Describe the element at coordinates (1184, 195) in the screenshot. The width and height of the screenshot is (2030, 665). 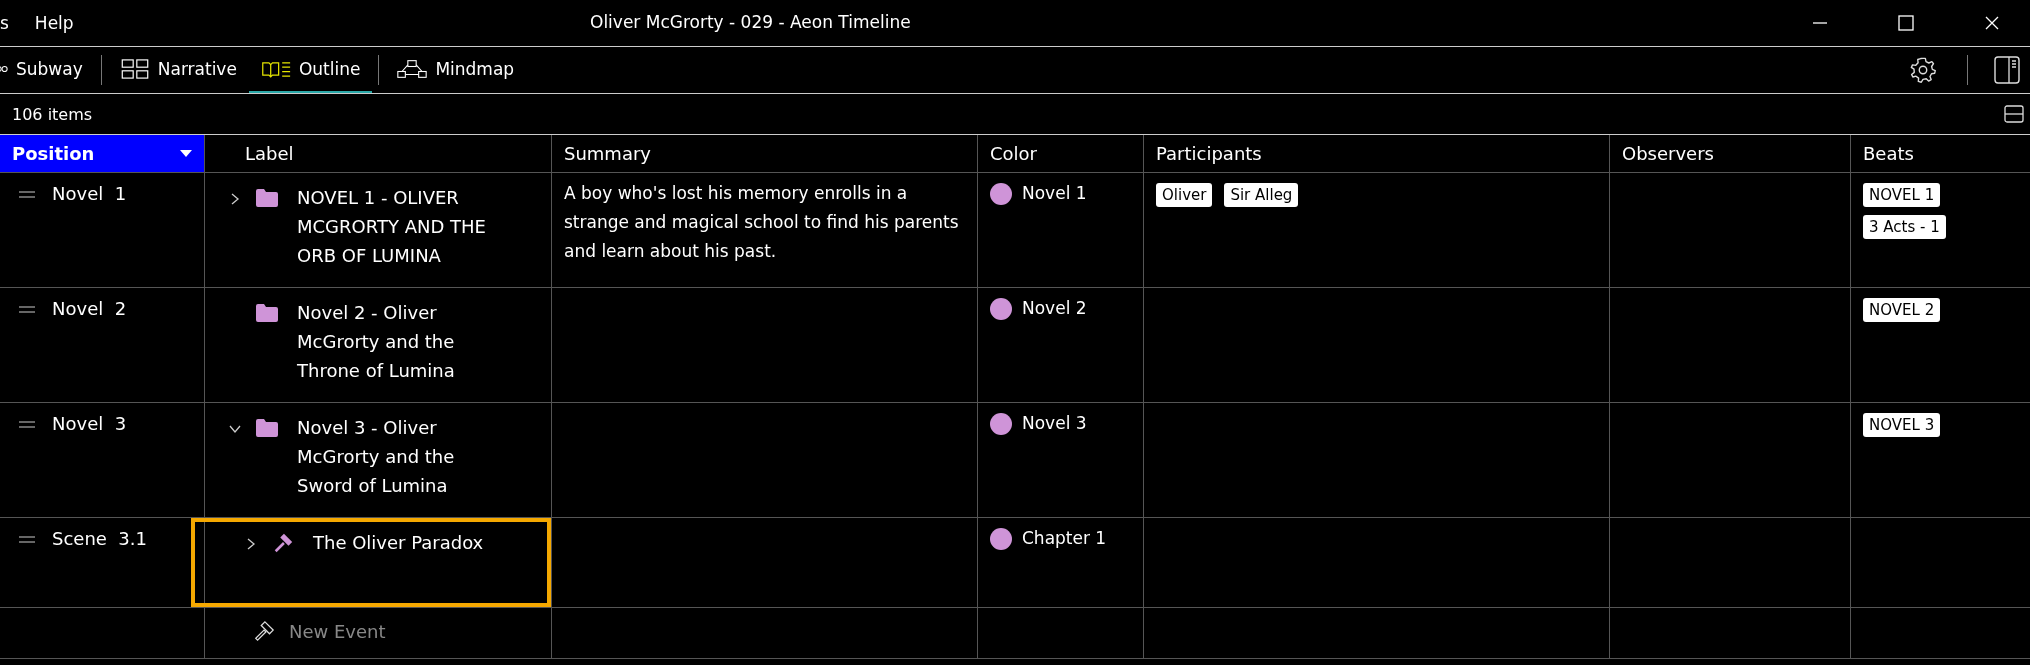
I see `participant-tag: Oliver` at that location.